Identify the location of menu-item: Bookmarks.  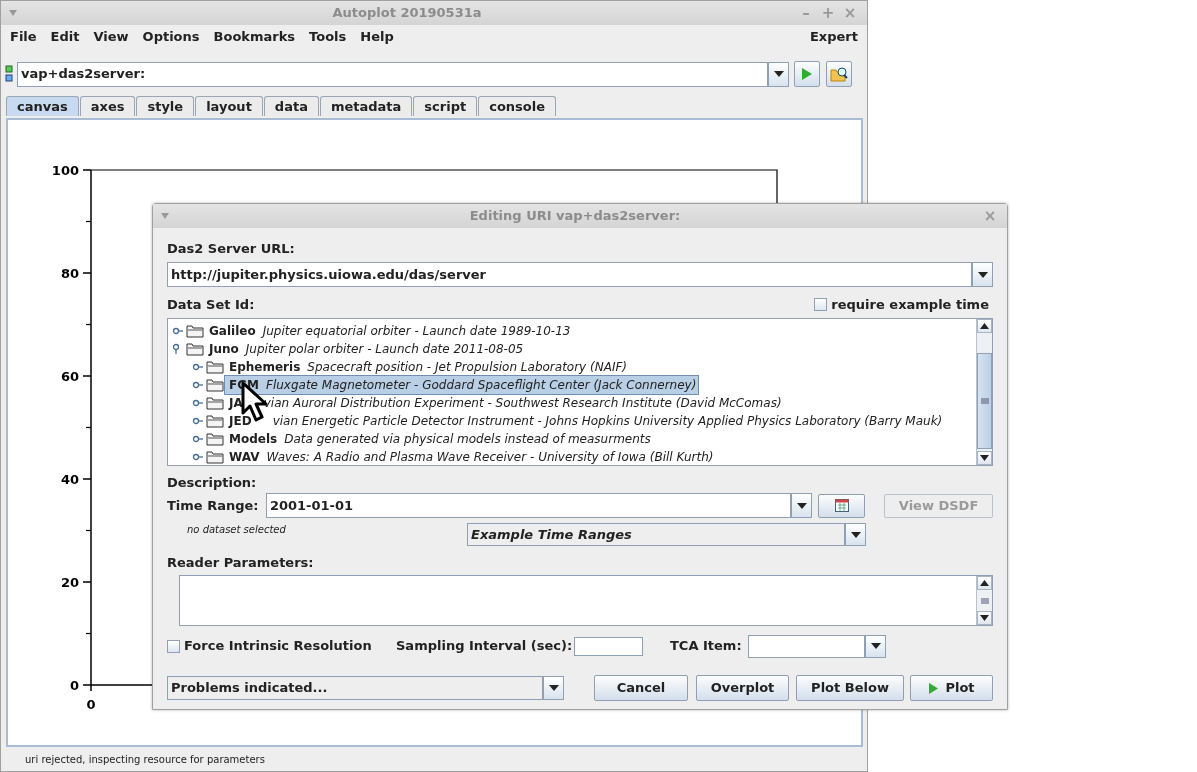
(254, 37).